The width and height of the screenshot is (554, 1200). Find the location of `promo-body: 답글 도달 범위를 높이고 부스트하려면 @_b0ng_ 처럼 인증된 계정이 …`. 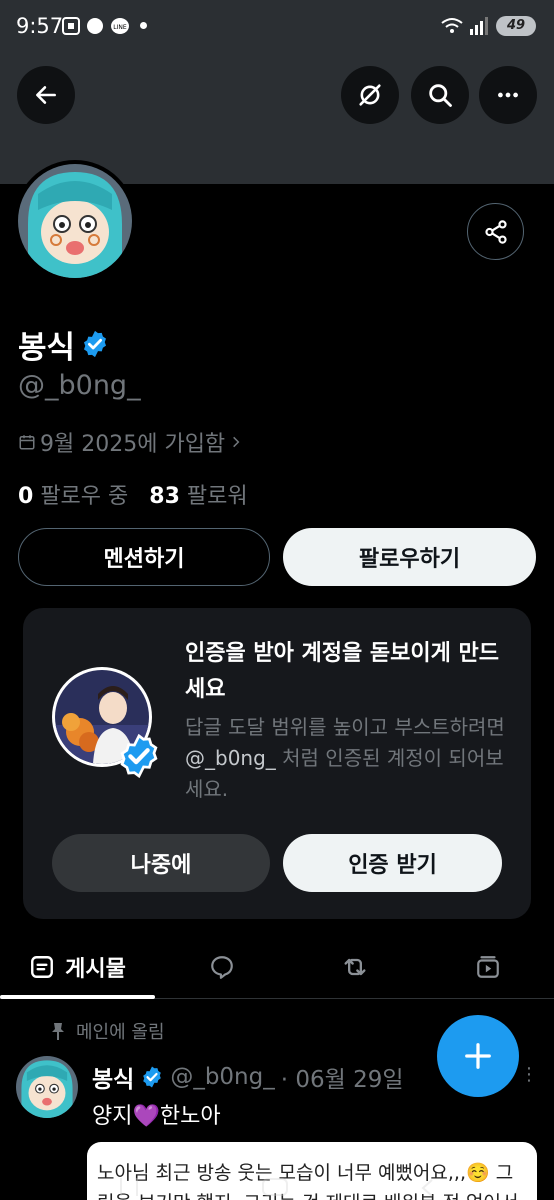

promo-body: 답글 도달 범위를 높이고 부스트하려면 @_b0ng_ 처럼 인증된 계정이 … is located at coordinates (345, 758).